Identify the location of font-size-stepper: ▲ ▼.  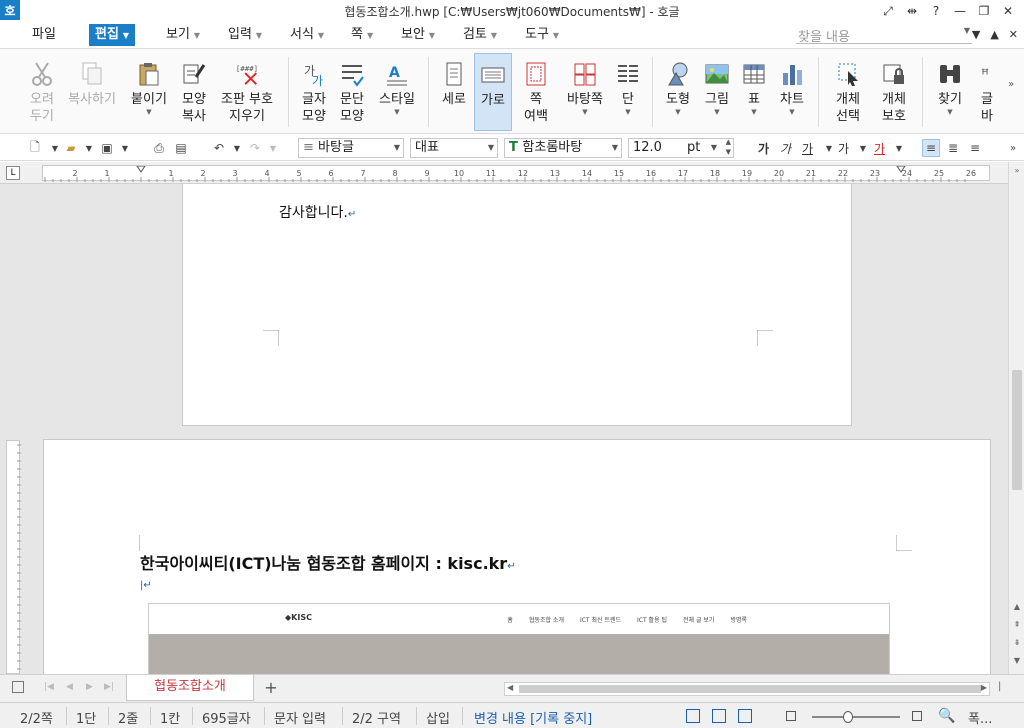
(728, 147).